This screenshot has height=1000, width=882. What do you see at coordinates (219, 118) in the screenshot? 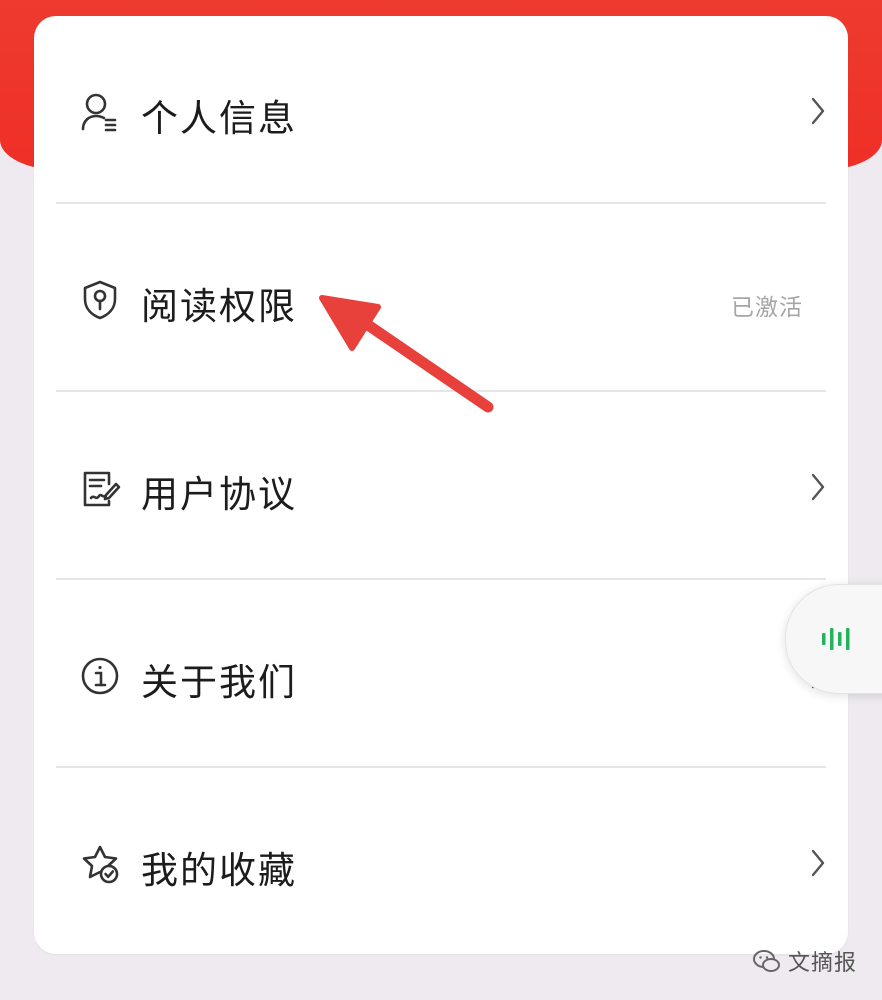
I see `menu-item-label: 个人信息` at bounding box center [219, 118].